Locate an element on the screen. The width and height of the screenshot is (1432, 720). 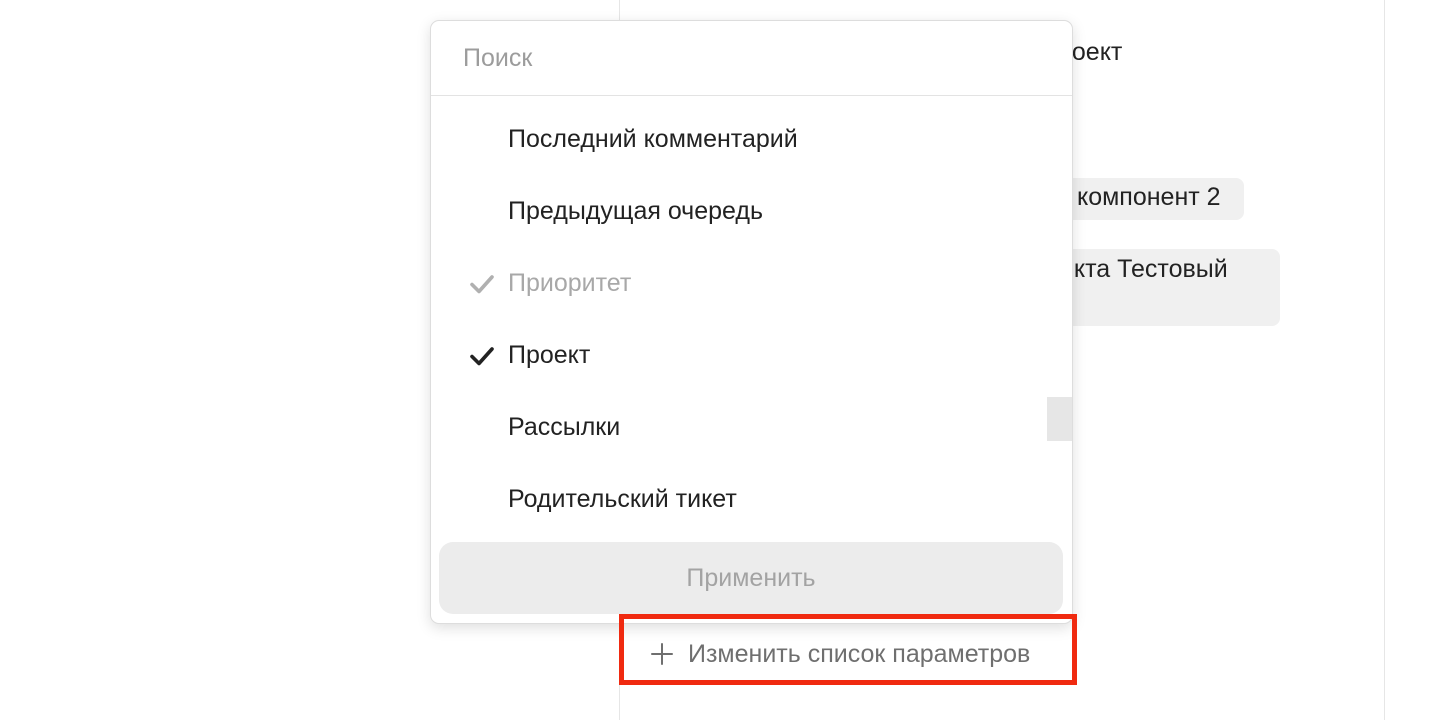
list-item-priority: Приоритет is located at coordinates (751, 285).